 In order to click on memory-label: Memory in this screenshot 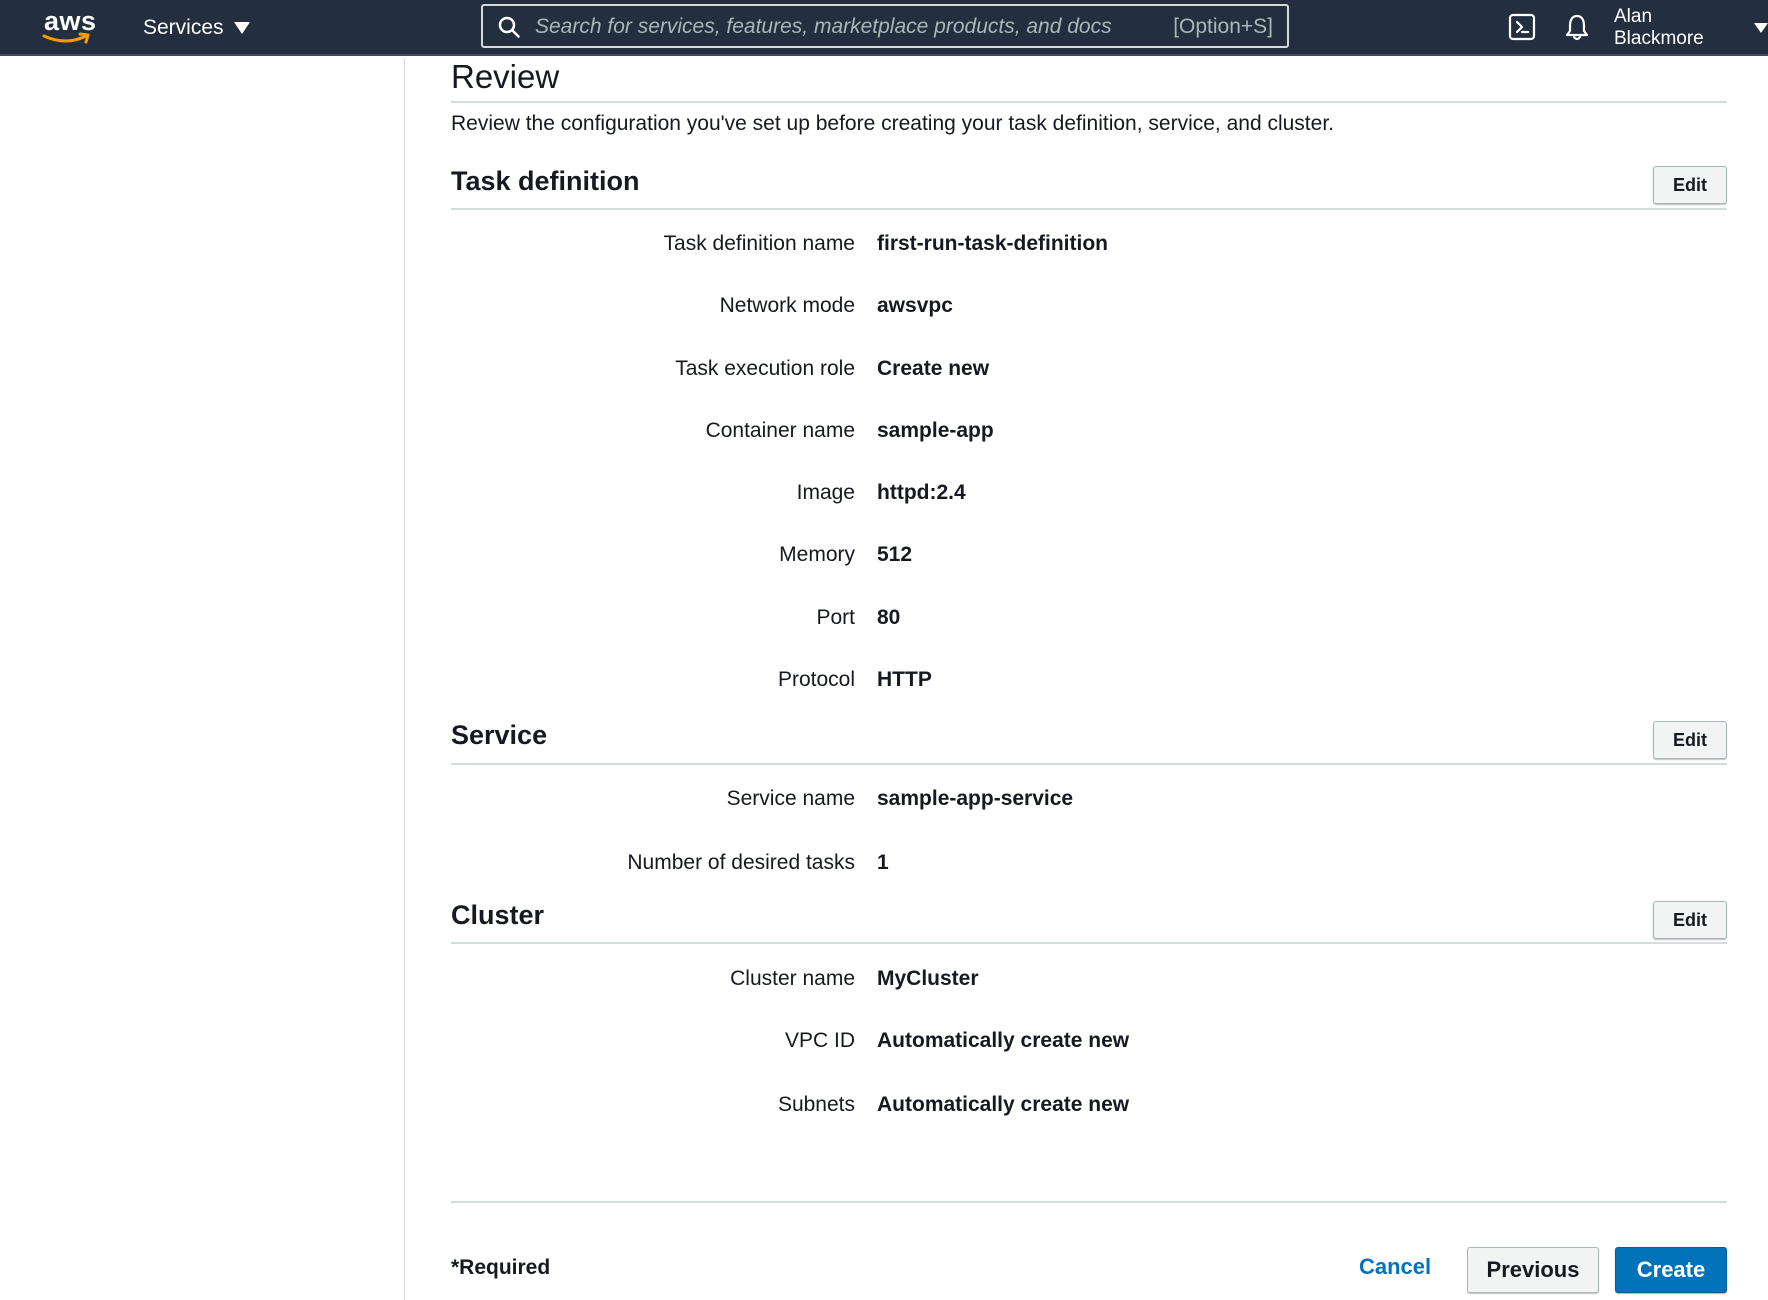, I will do `click(817, 554)`.